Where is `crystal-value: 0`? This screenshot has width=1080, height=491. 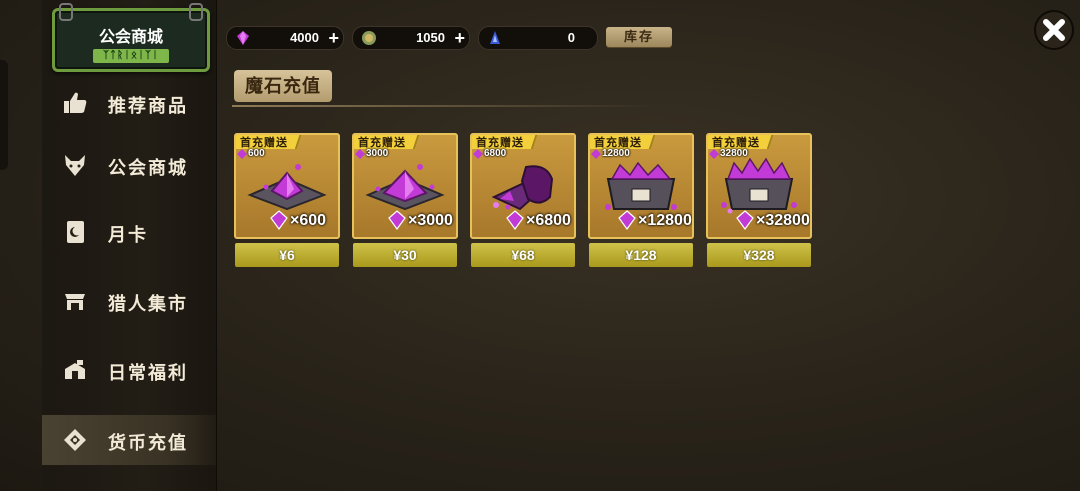 crystal-value: 0 is located at coordinates (571, 37).